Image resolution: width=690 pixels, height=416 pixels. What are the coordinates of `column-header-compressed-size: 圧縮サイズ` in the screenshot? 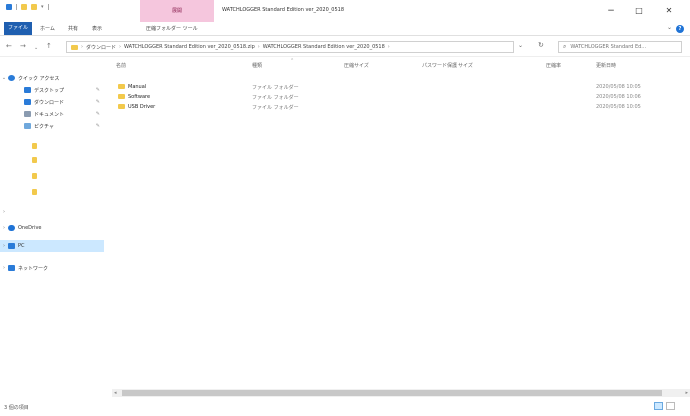 It's located at (356, 65).